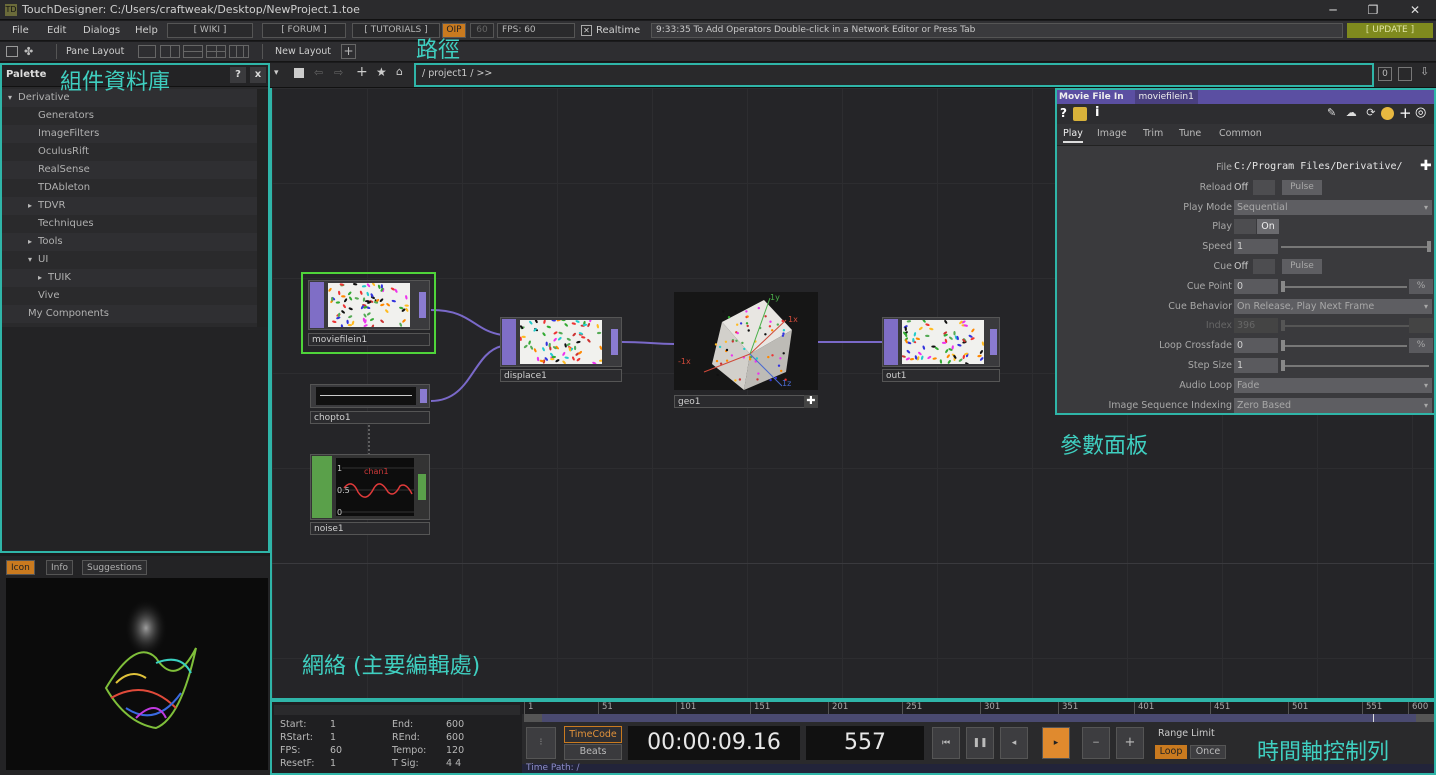  What do you see at coordinates (586, 30) in the screenshot?
I see `realtime-checkbox: ✕` at bounding box center [586, 30].